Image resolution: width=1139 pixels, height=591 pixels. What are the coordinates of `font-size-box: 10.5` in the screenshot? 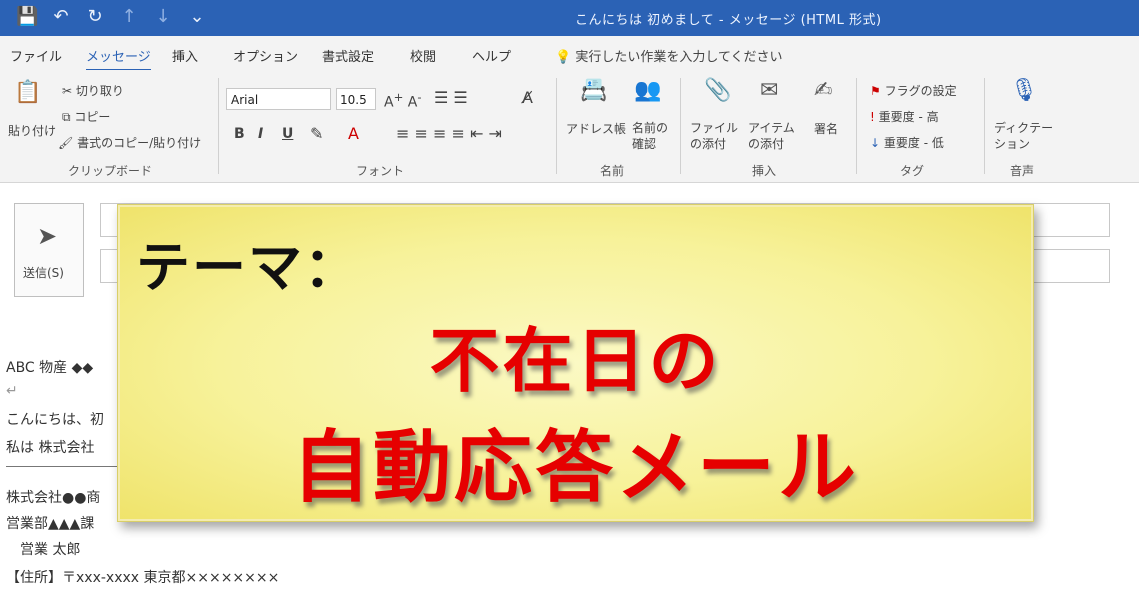 It's located at (356, 99).